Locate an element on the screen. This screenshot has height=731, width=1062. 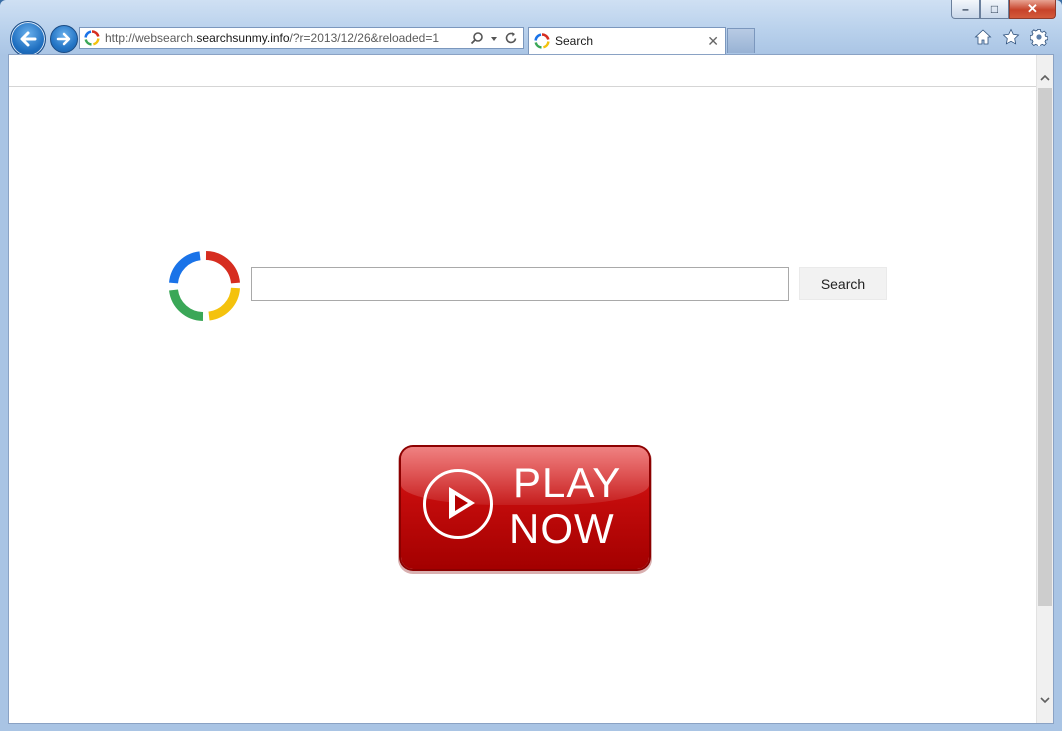
new-tab-button is located at coordinates (741, 40).